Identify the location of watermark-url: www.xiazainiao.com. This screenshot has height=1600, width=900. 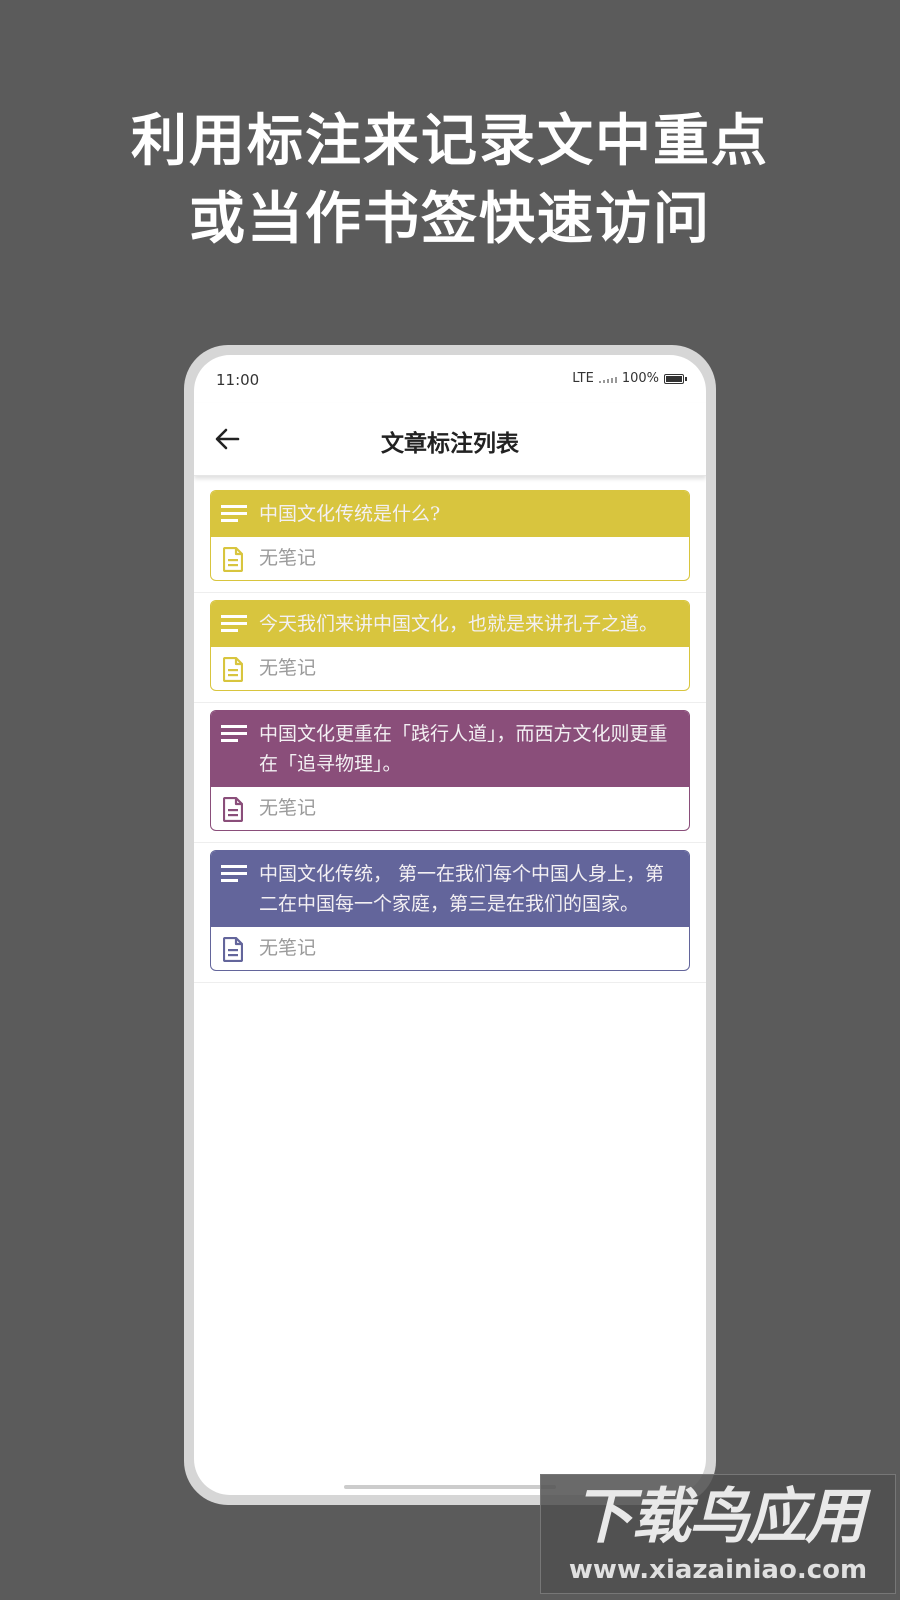
(718, 1570).